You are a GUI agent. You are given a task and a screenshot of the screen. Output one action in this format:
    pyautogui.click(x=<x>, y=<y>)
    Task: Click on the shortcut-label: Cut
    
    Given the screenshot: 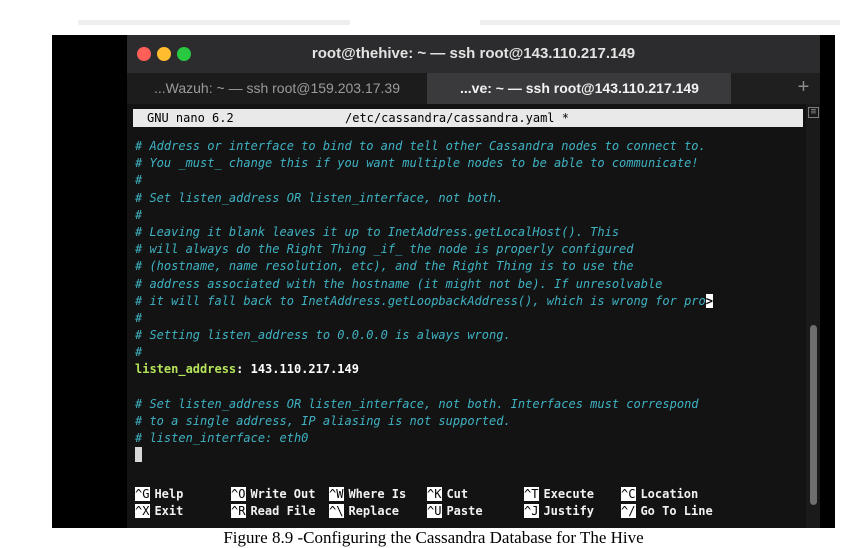 What is the action you would take?
    pyautogui.click(x=457, y=494)
    